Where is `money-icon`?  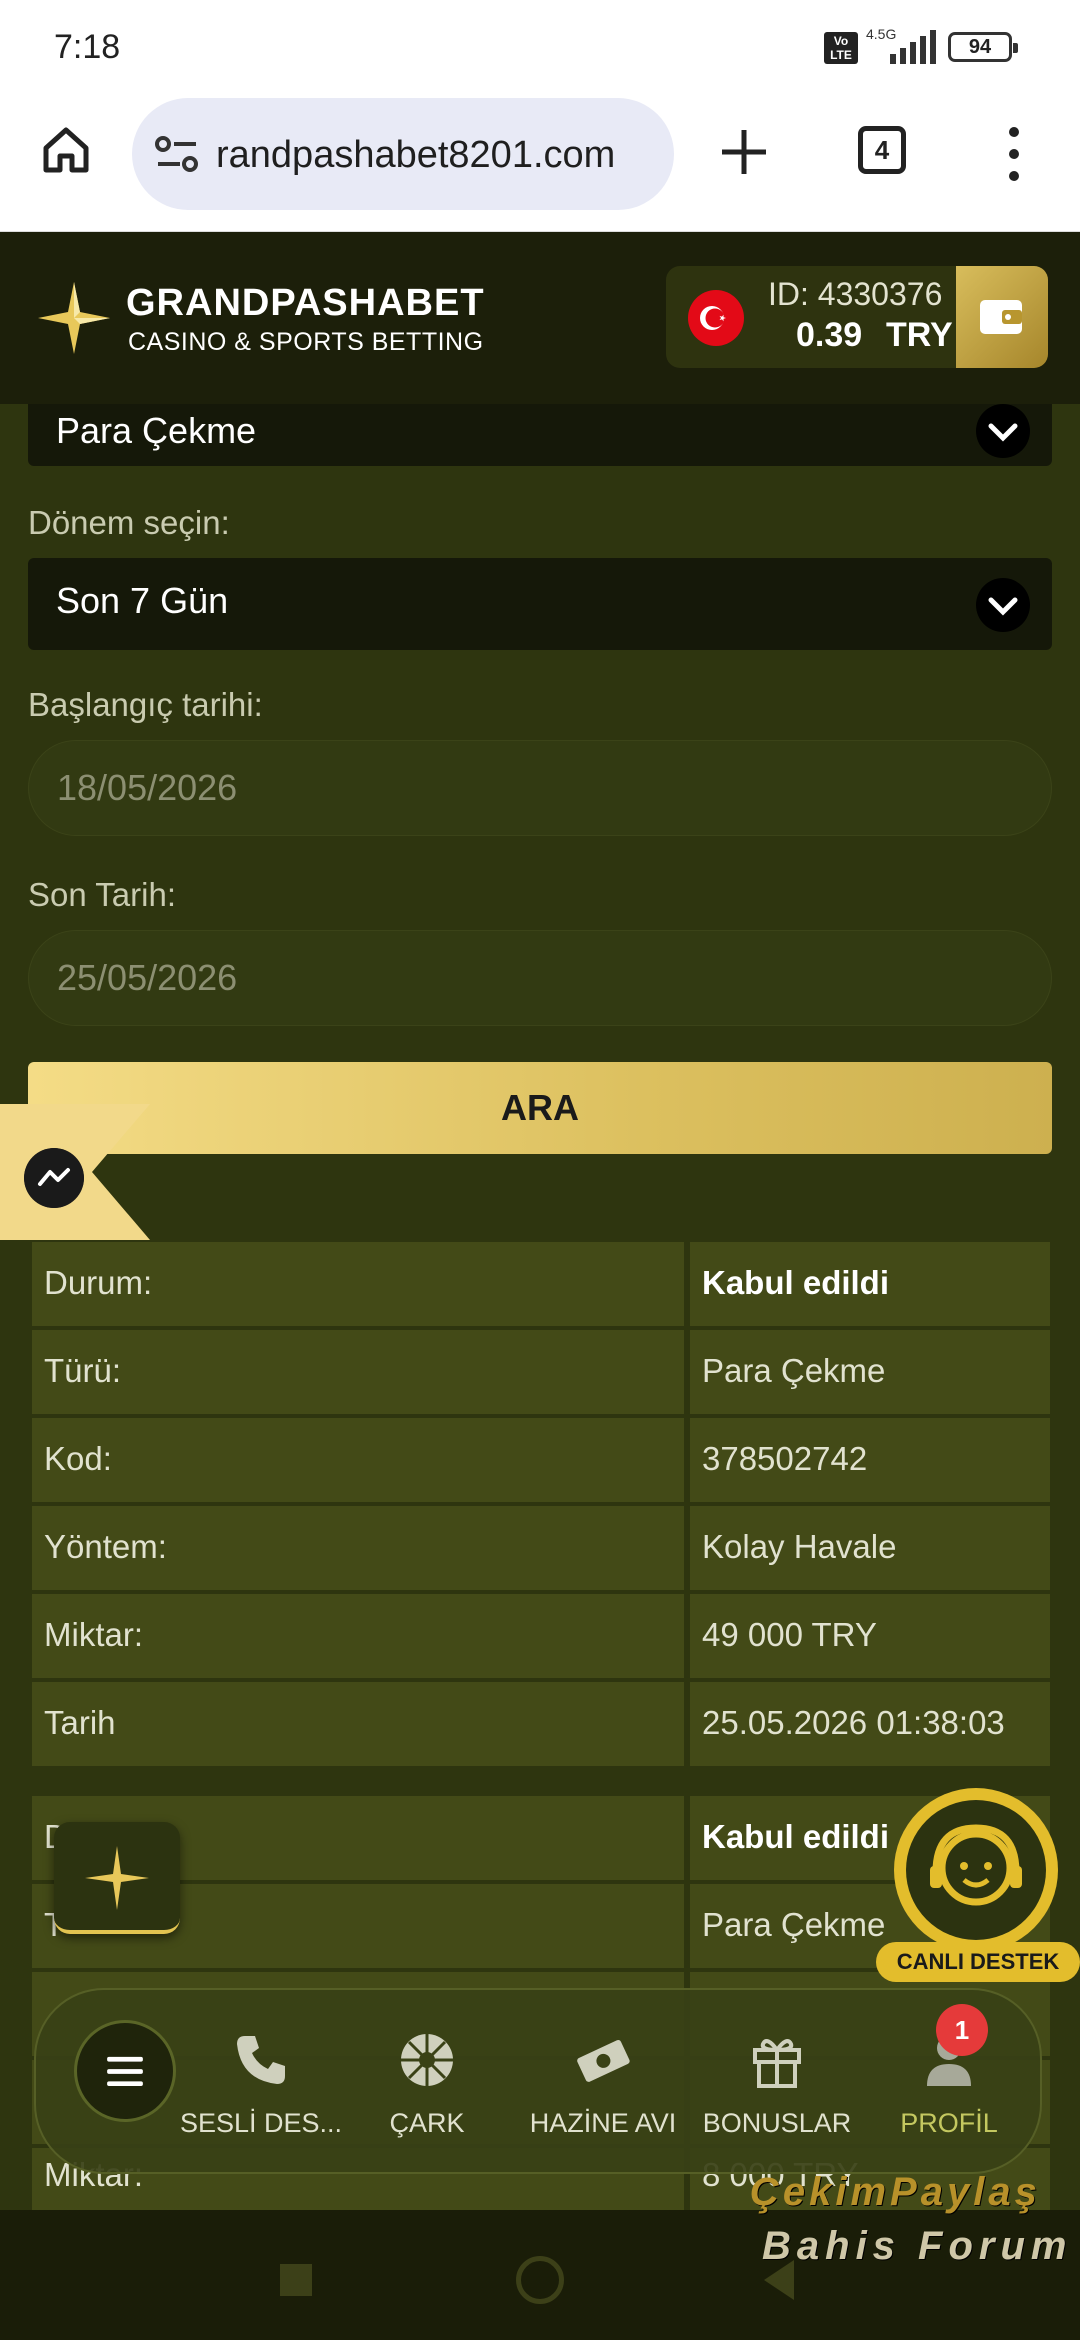 money-icon is located at coordinates (603, 2060).